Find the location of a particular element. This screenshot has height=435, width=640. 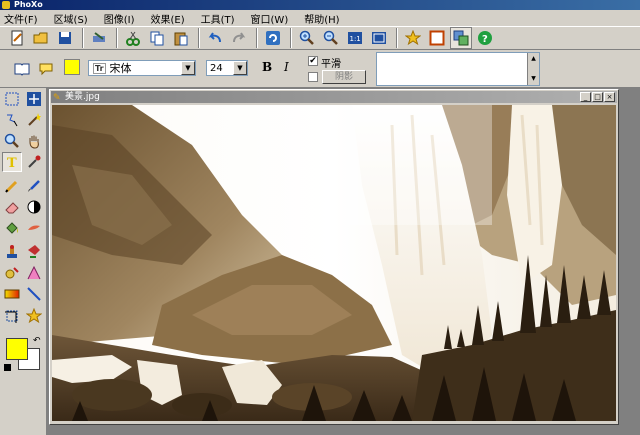

foreground-color-swatch-top is located at coordinates (17, 349).